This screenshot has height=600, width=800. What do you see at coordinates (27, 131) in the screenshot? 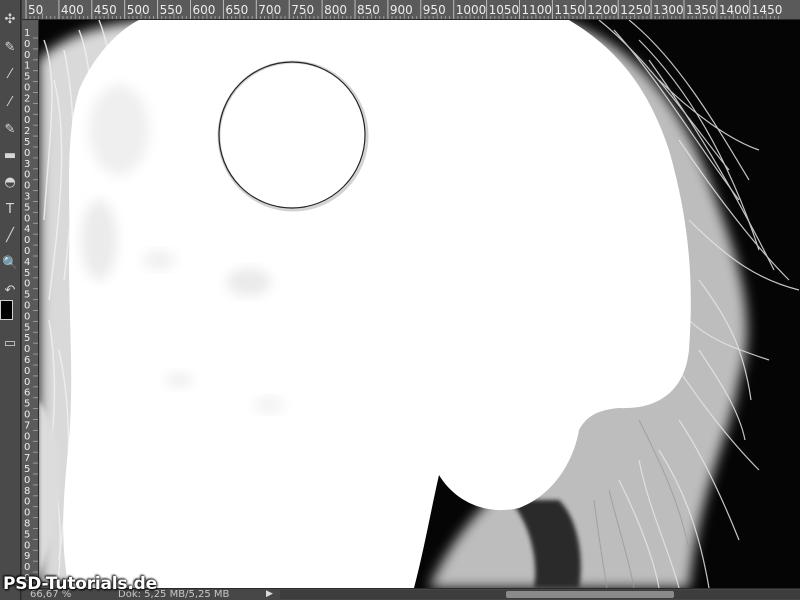
I see `v-ruler-label: 2` at bounding box center [27, 131].